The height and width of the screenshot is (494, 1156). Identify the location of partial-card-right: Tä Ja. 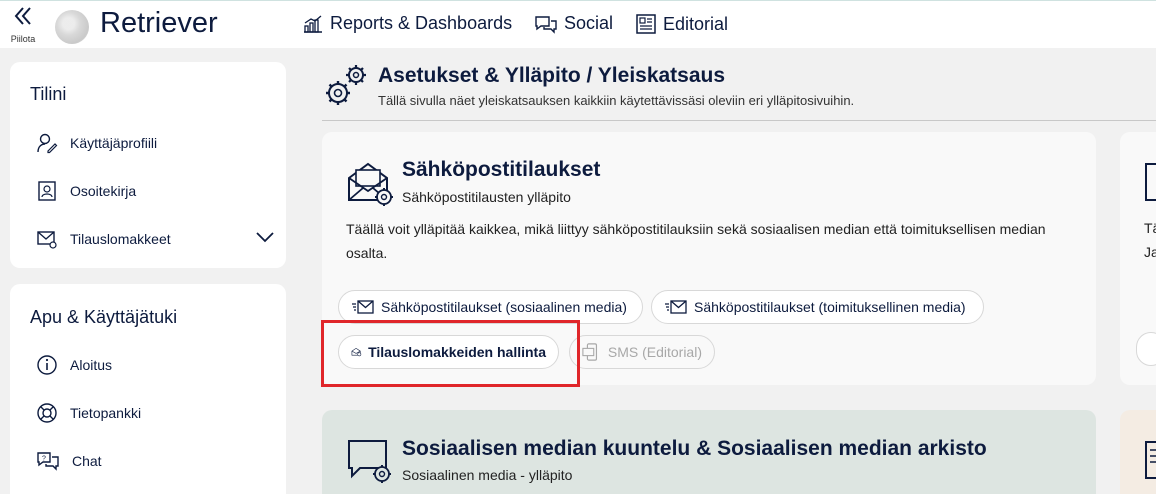
(1138, 258).